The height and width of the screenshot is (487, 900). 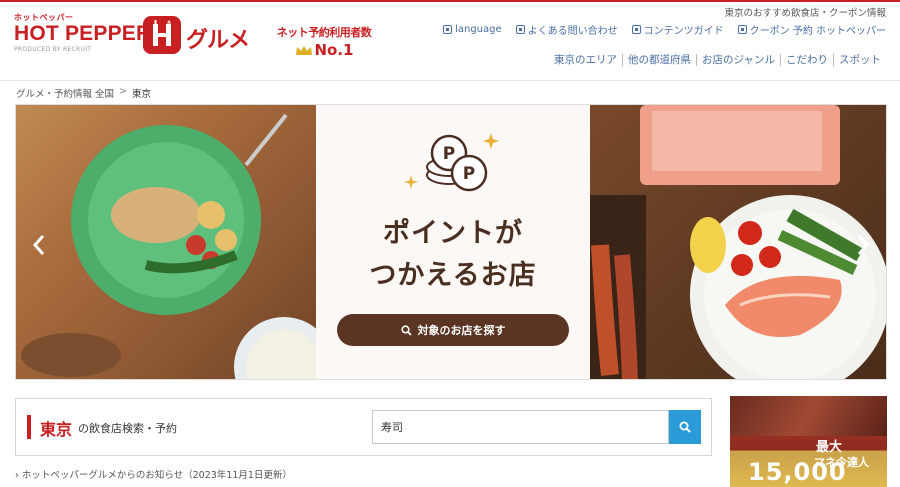 I want to click on site-logo: ホットペッパー HOT PEPPER PRODUCED BY RECRUIT, so click(x=82, y=32).